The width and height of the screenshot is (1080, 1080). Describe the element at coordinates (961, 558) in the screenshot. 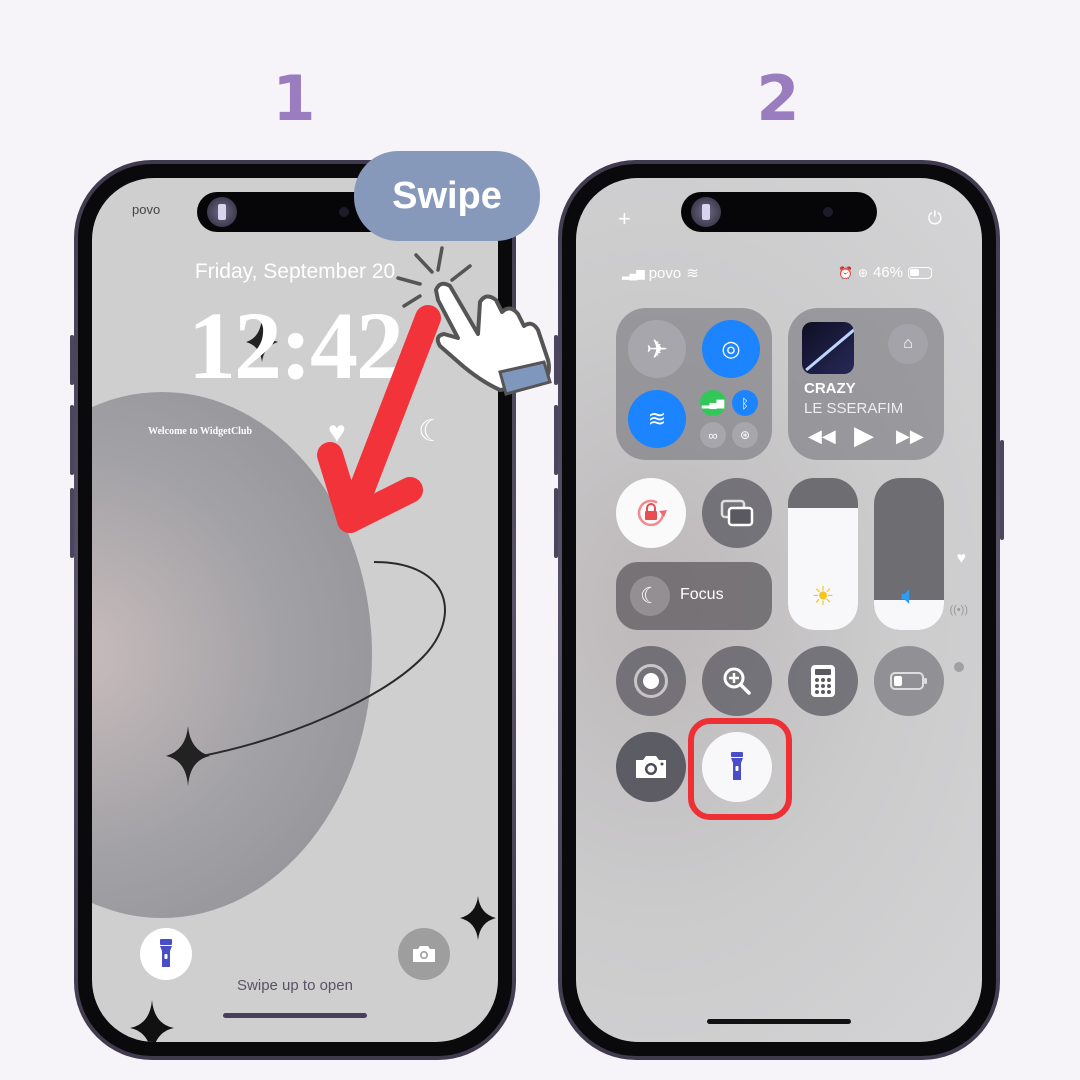

I see `heart-icon: ♥` at that location.